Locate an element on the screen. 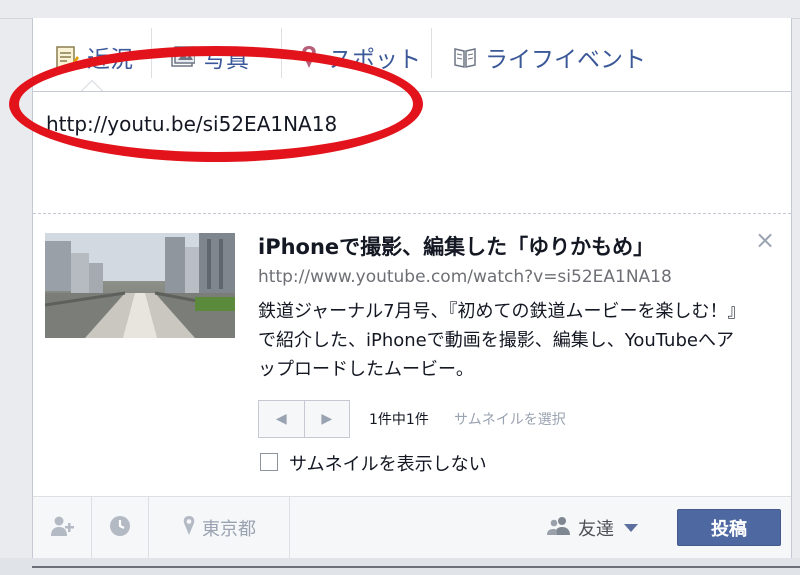  tab-life-event-label: ライフイベント is located at coordinates (565, 60).